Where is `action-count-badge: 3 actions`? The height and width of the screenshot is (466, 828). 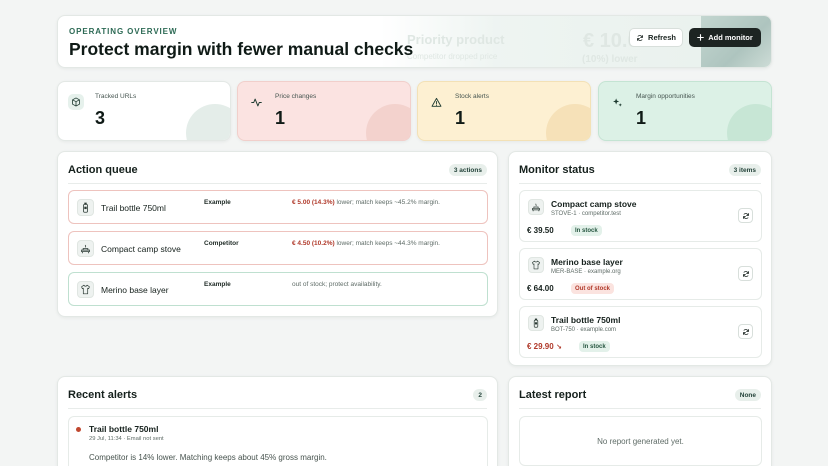
action-count-badge: 3 actions is located at coordinates (467, 170).